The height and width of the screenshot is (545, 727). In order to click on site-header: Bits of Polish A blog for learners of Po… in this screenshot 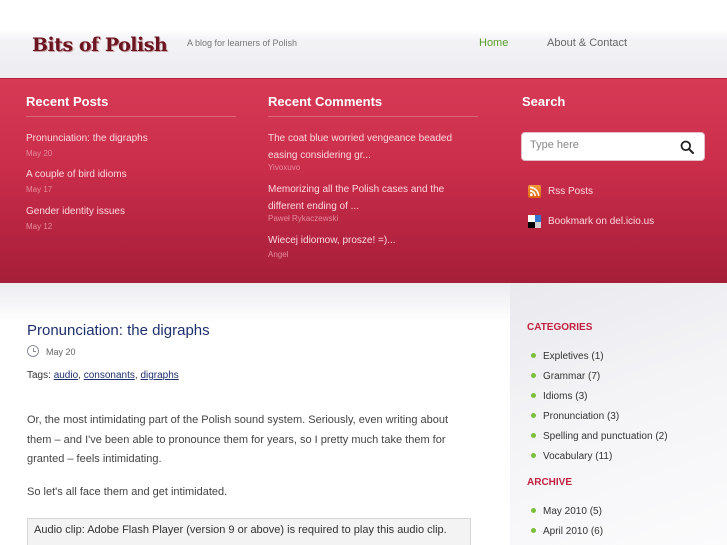, I will do `click(363, 39)`.